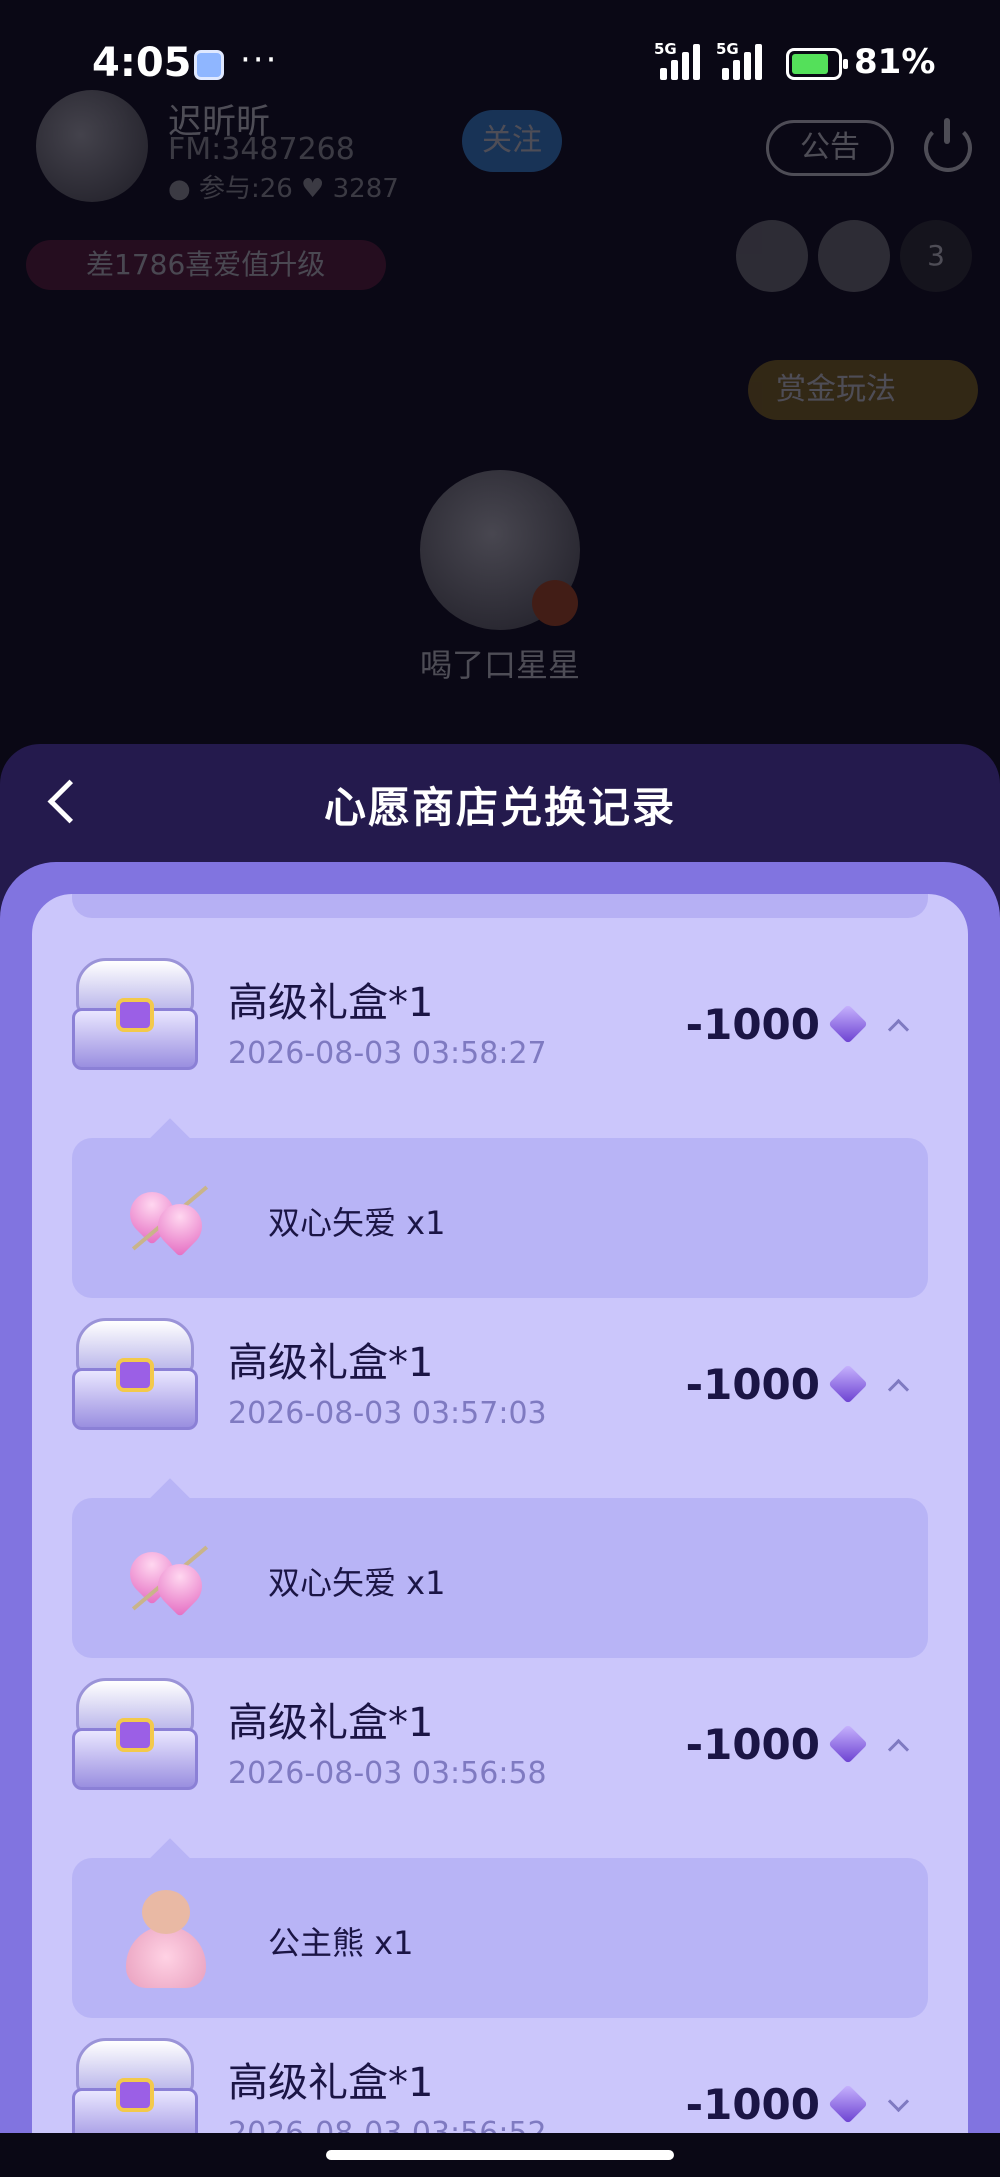 Image resolution: width=1000 pixels, height=2177 pixels. Describe the element at coordinates (555, 603) in the screenshot. I see `mic-icon` at that location.